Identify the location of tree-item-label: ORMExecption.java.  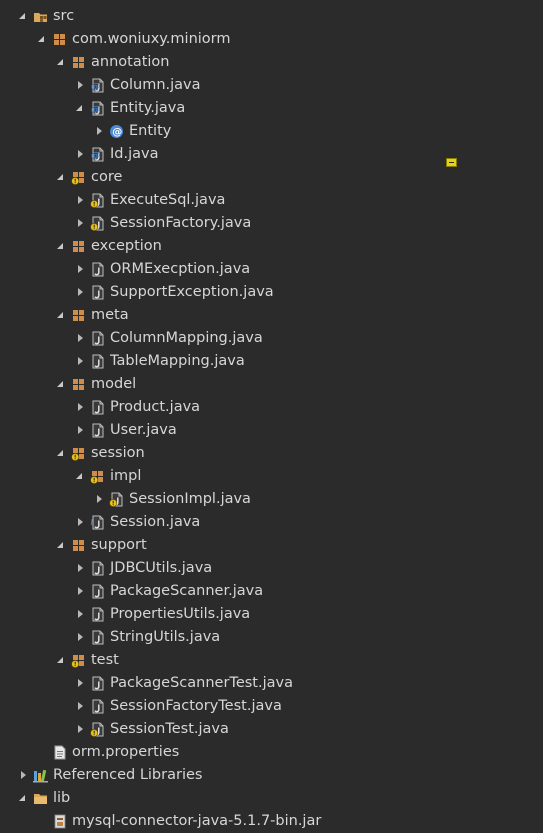
(180, 269).